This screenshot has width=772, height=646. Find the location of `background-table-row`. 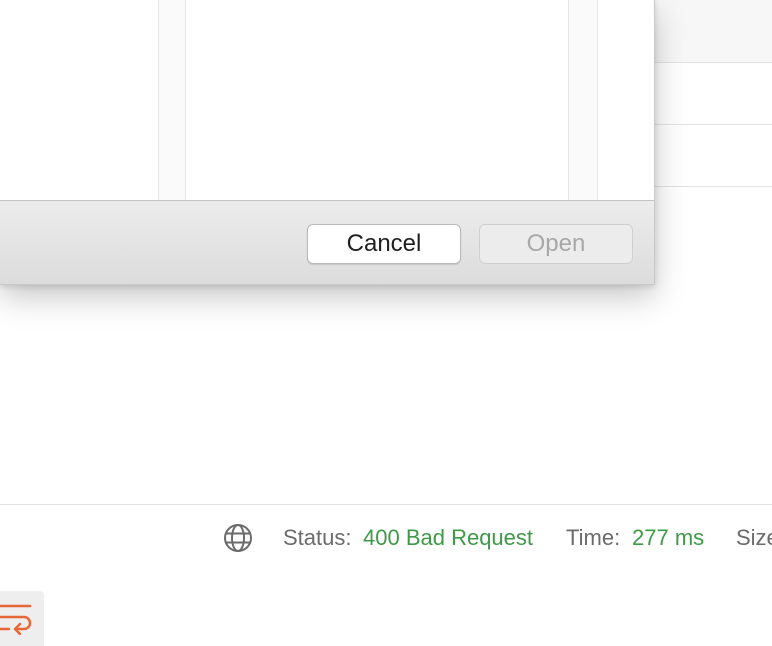

background-table-row is located at coordinates (706, 94).